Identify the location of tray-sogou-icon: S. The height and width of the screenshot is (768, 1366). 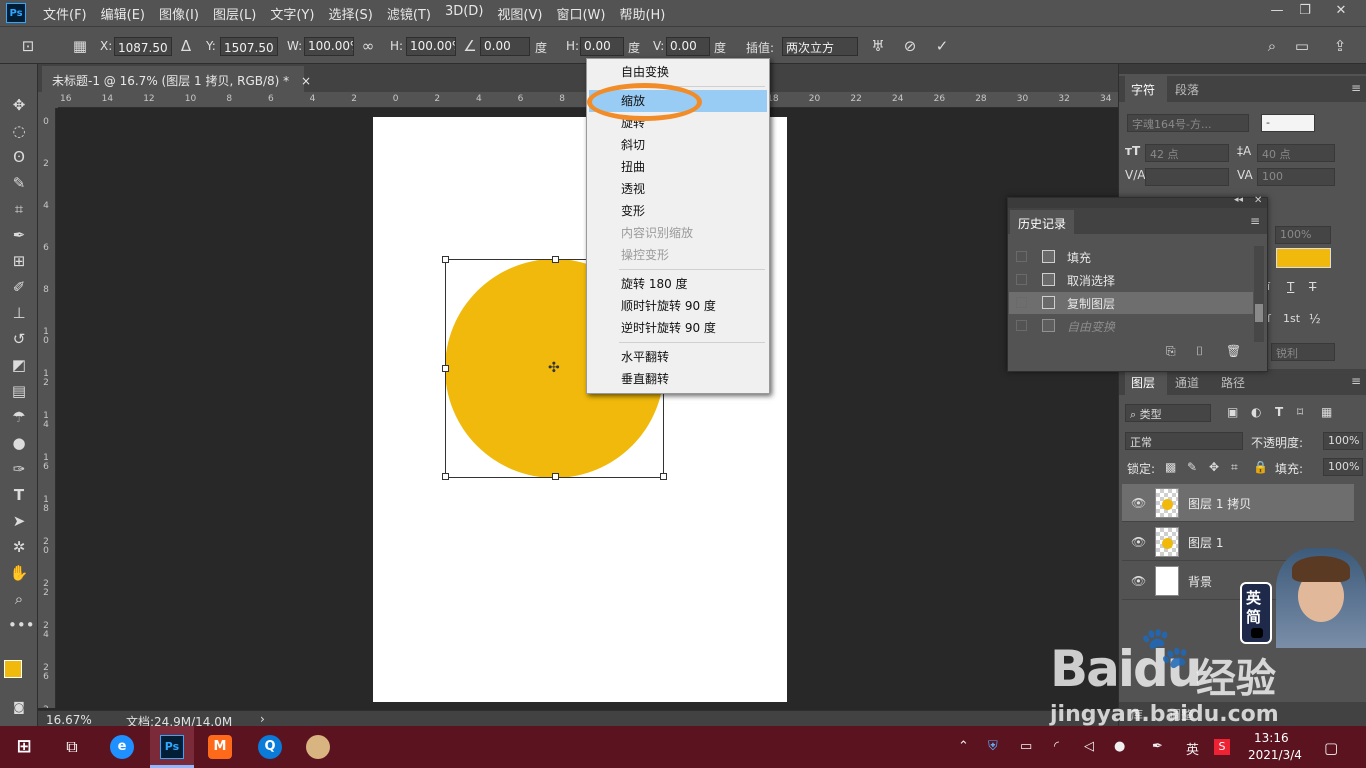
(1222, 747).